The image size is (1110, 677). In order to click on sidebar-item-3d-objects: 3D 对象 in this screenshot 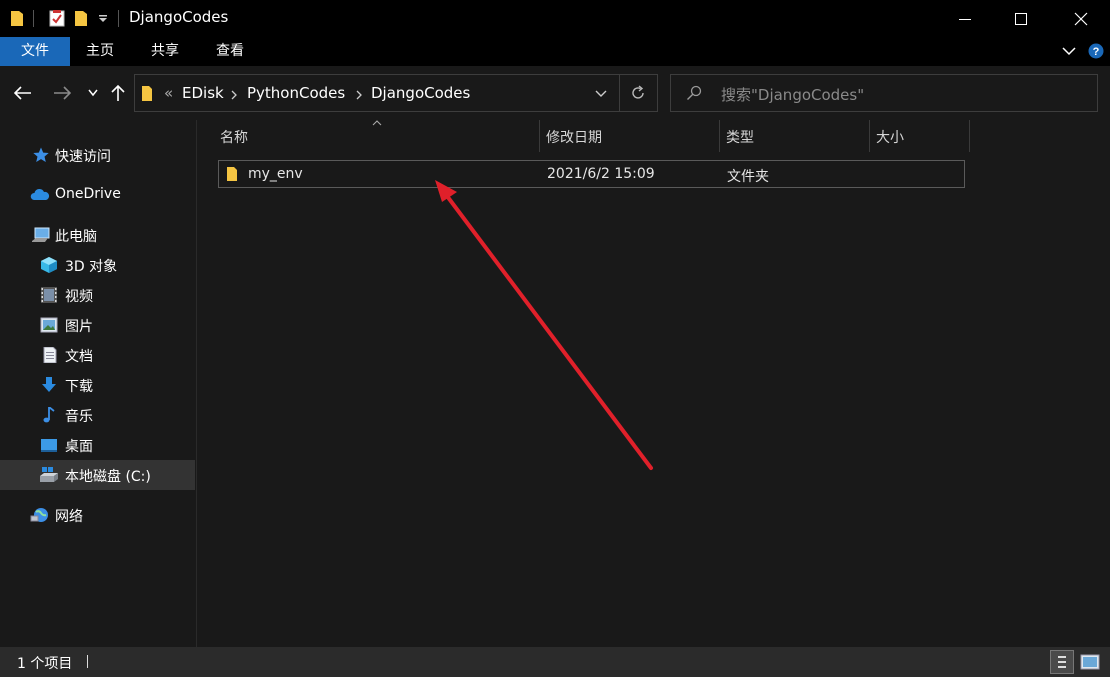, I will do `click(97, 265)`.